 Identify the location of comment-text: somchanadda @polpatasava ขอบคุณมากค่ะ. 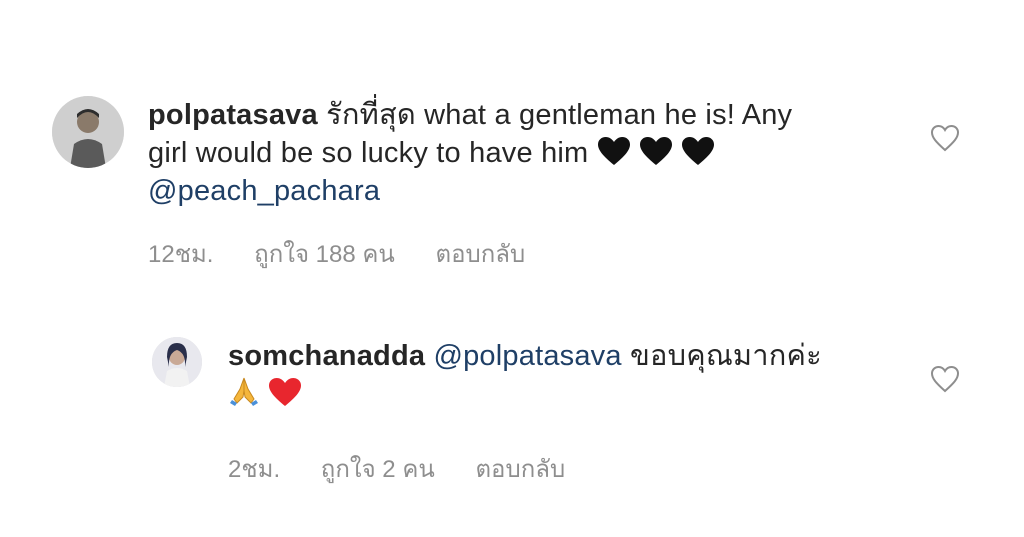
(528, 375).